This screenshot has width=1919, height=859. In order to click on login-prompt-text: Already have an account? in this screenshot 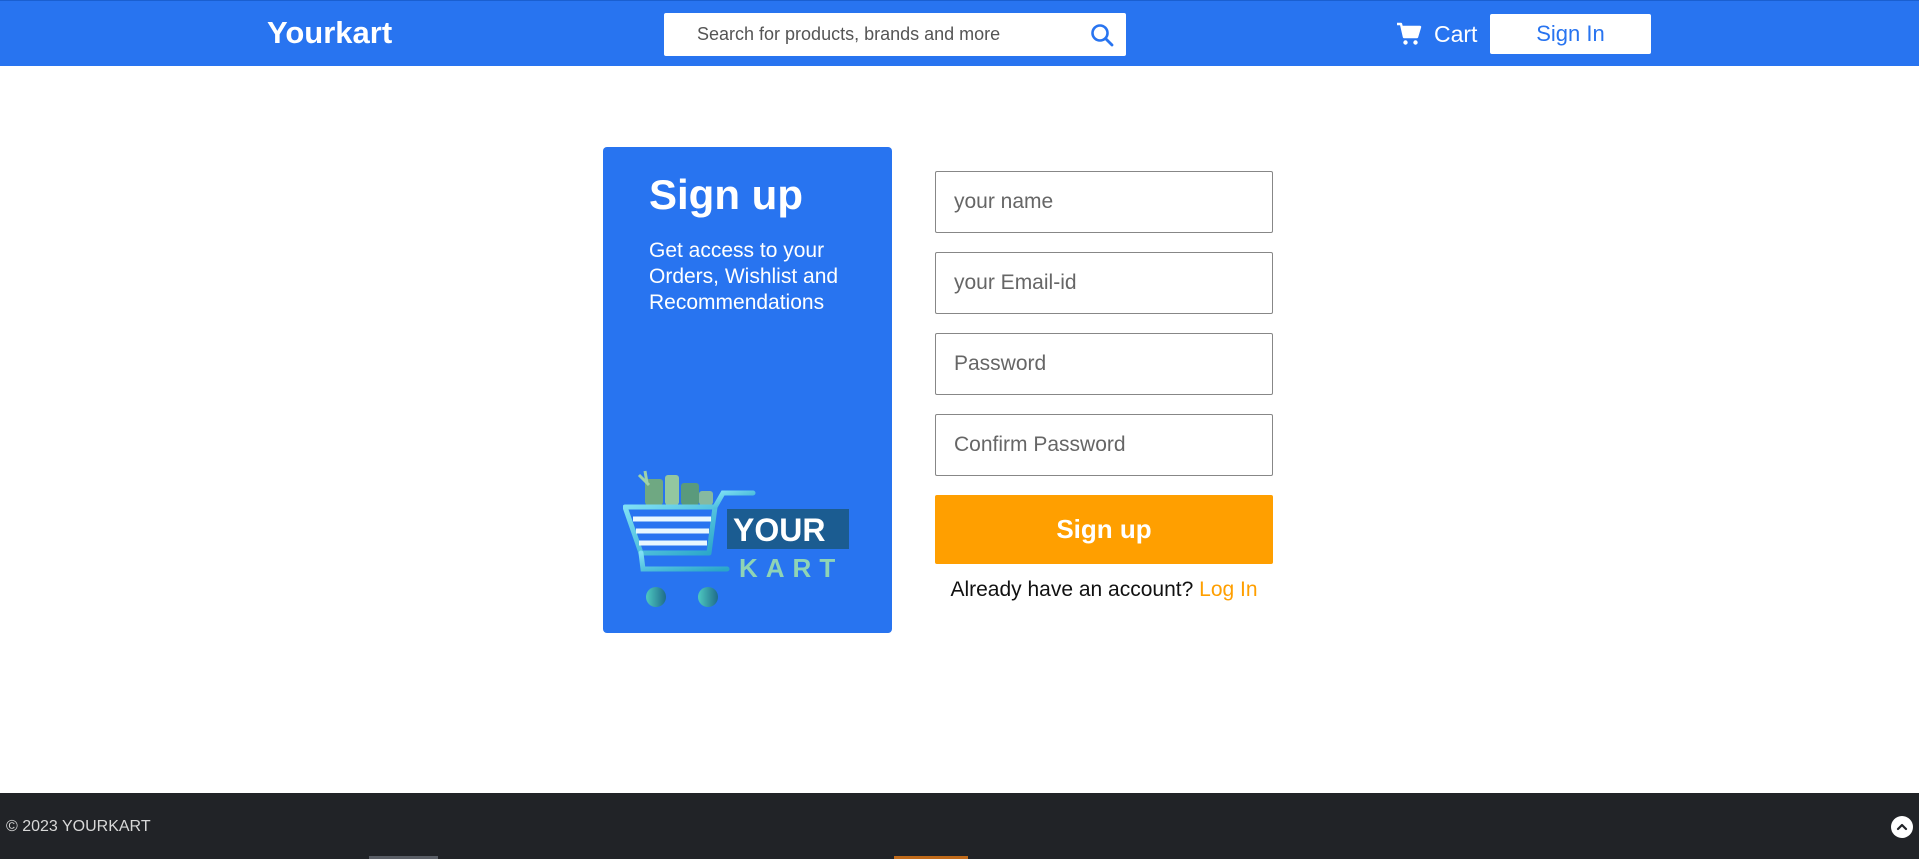, I will do `click(1072, 589)`.